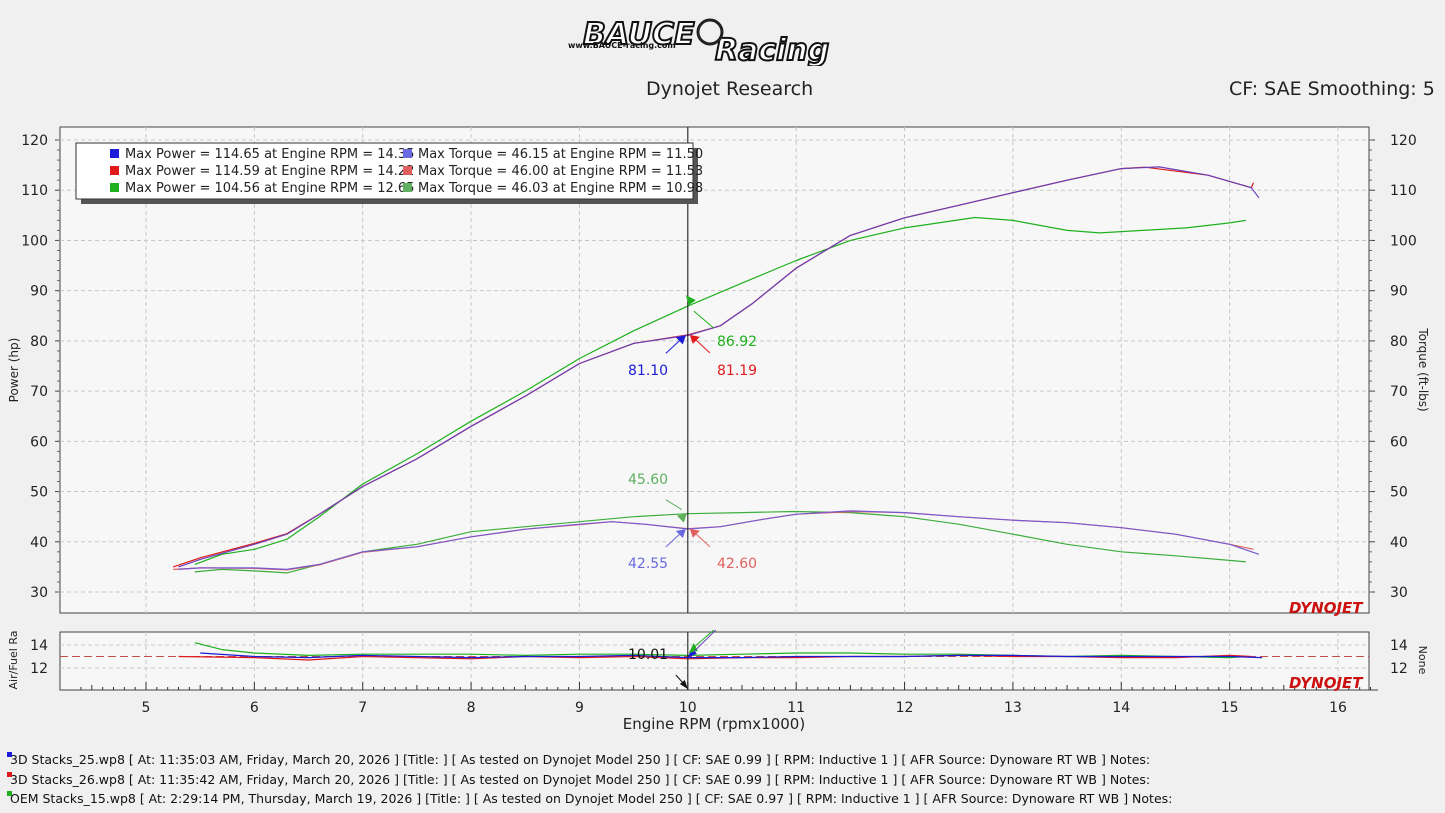 The width and height of the screenshot is (1445, 813). What do you see at coordinates (39, 669) in the screenshot?
I see `afr-y-tick-label: 12` at bounding box center [39, 669].